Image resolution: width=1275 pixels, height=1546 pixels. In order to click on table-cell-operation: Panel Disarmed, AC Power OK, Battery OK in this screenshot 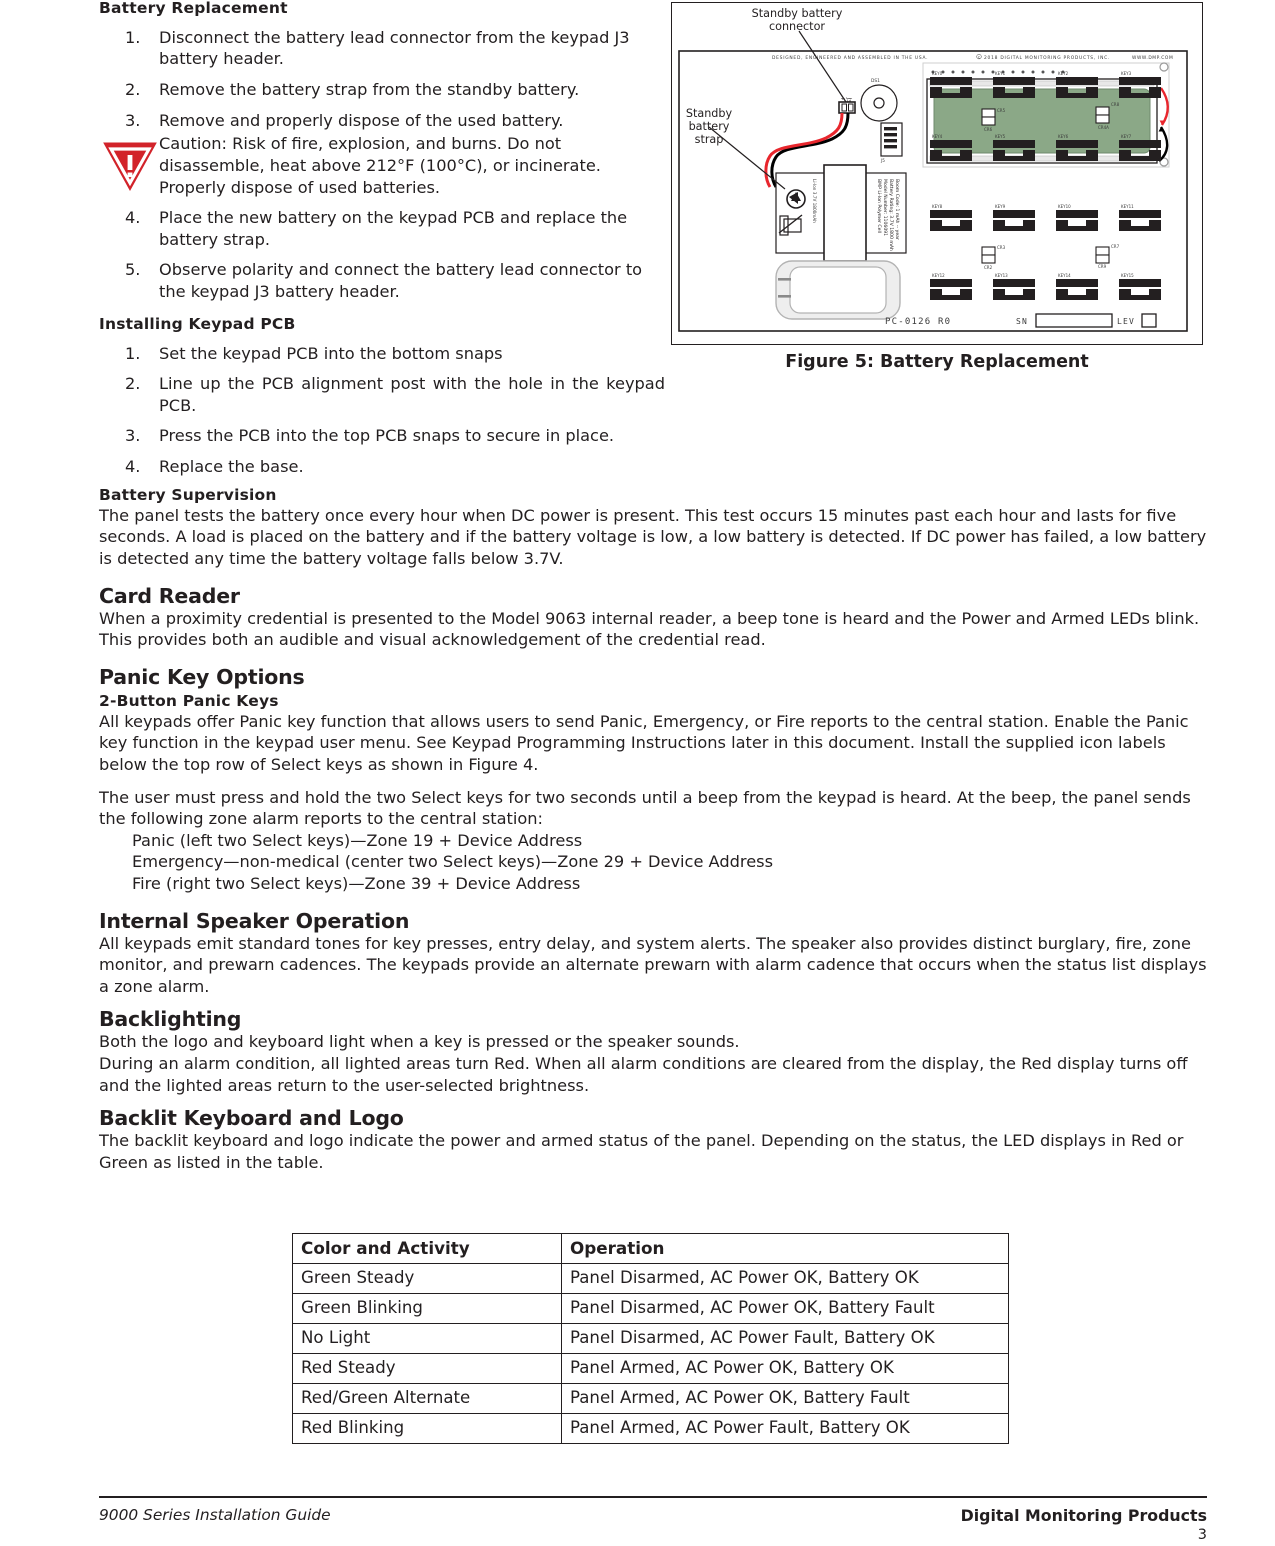, I will do `click(785, 1278)`.